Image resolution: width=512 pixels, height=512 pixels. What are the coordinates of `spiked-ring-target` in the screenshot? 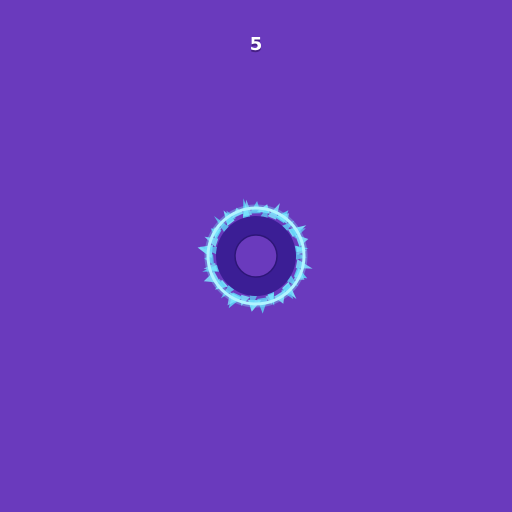 It's located at (256, 256).